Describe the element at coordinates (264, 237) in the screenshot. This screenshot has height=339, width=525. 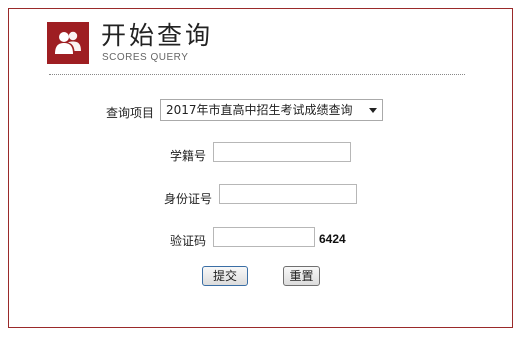
I see `captcha-input` at that location.